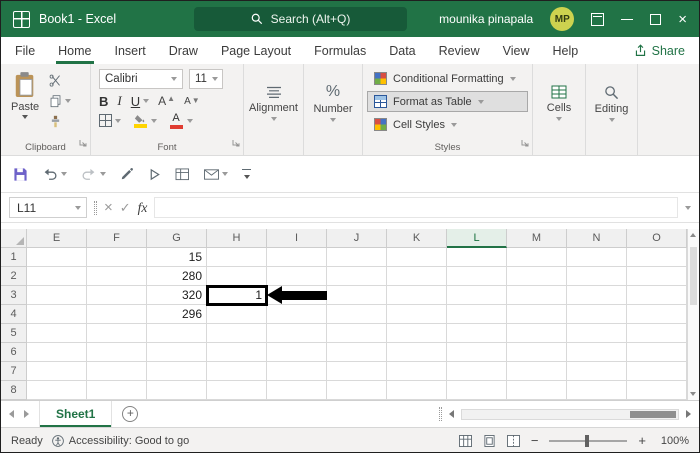  What do you see at coordinates (119, 101) in the screenshot?
I see `italic-button: I` at bounding box center [119, 101].